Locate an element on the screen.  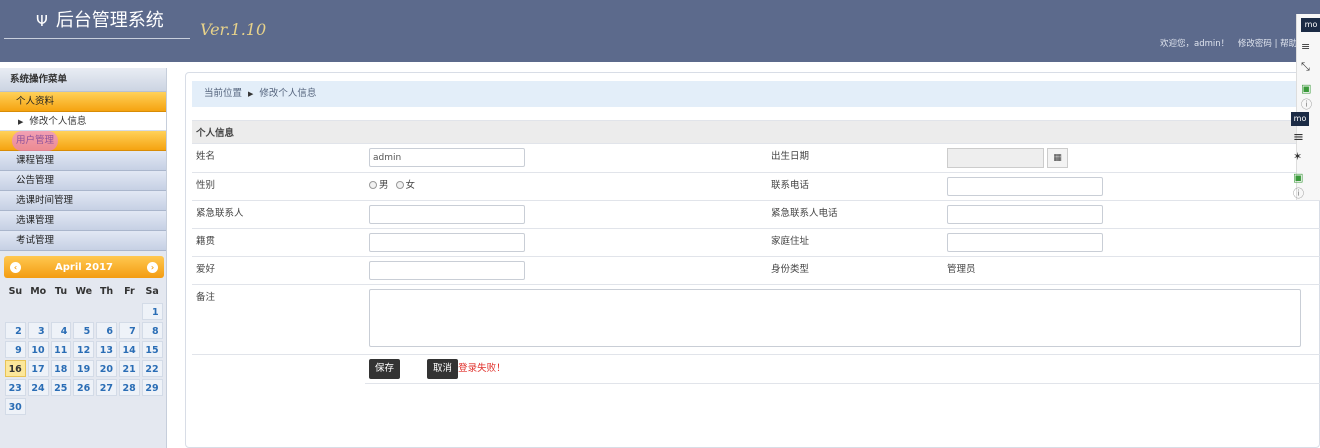
hobby-input is located at coordinates (447, 270).